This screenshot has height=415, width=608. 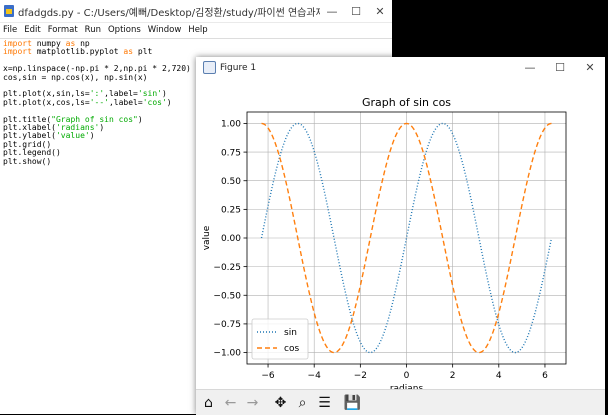 What do you see at coordinates (560, 67) in the screenshot?
I see `figure-maximize-button: ☐` at bounding box center [560, 67].